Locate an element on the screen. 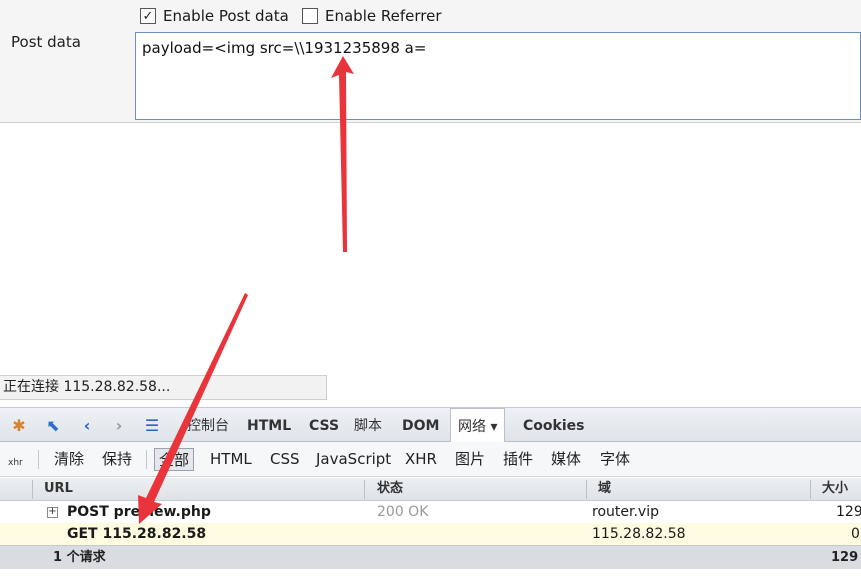 The width and height of the screenshot is (861, 582). request-domain: 115.28.82.58 is located at coordinates (639, 534).